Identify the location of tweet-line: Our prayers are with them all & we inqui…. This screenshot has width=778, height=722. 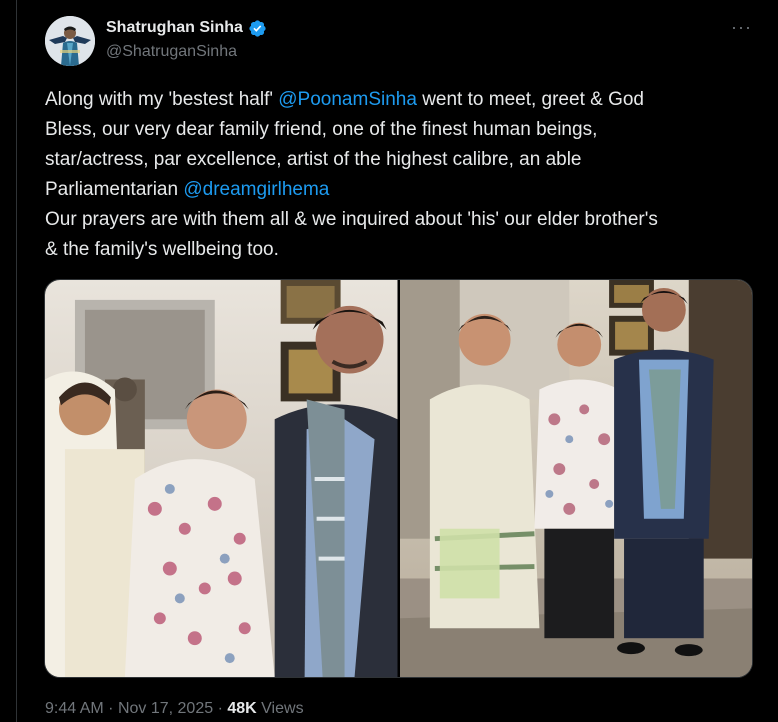
(407, 220).